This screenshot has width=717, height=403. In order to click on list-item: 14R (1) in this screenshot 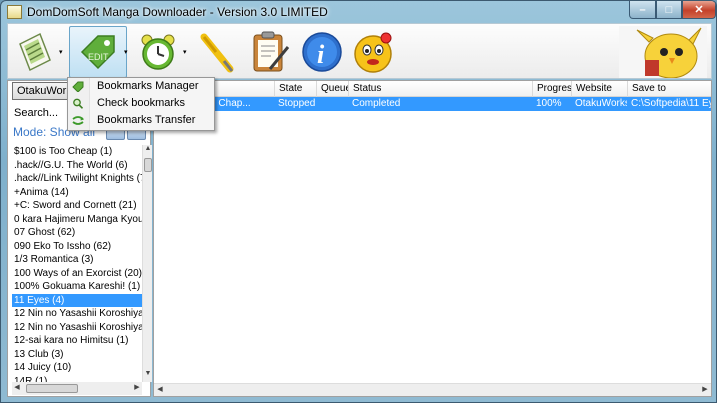, I will do `click(77, 379)`.